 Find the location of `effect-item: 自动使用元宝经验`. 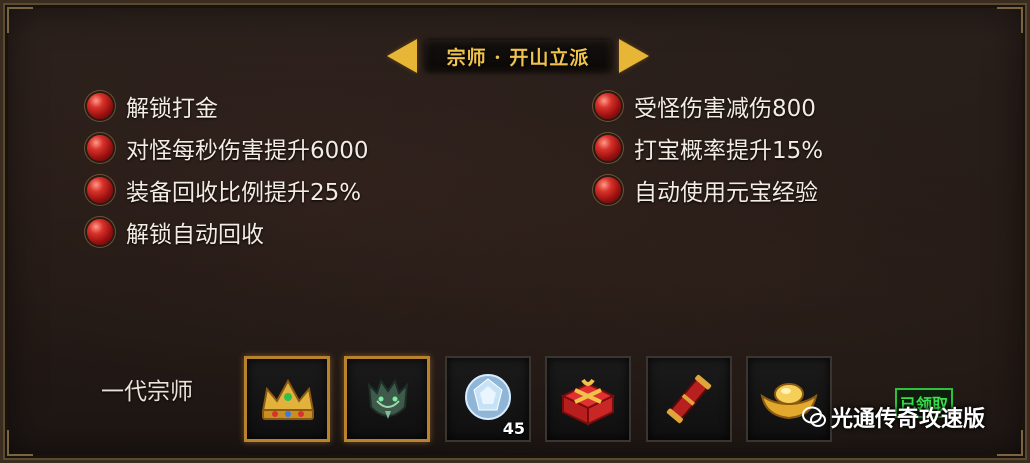

effect-item: 自动使用元宝经验 is located at coordinates (709, 190).